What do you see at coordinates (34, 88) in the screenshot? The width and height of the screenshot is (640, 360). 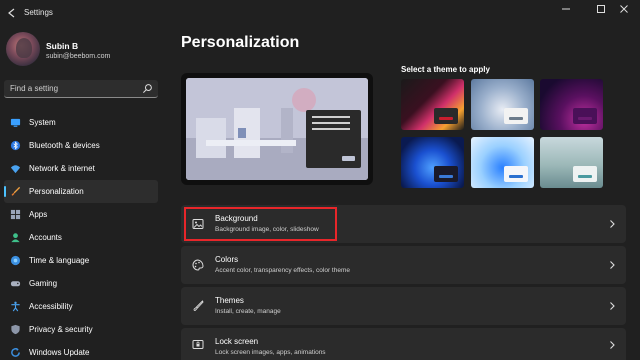 I see `search-input: Find a setting` at bounding box center [34, 88].